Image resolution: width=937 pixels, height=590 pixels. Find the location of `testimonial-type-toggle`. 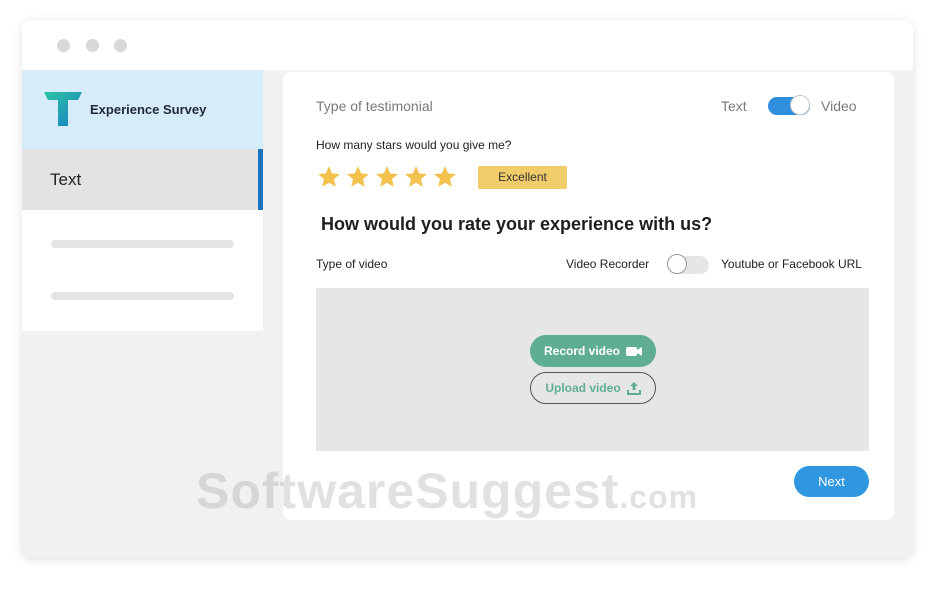

testimonial-type-toggle is located at coordinates (789, 105).